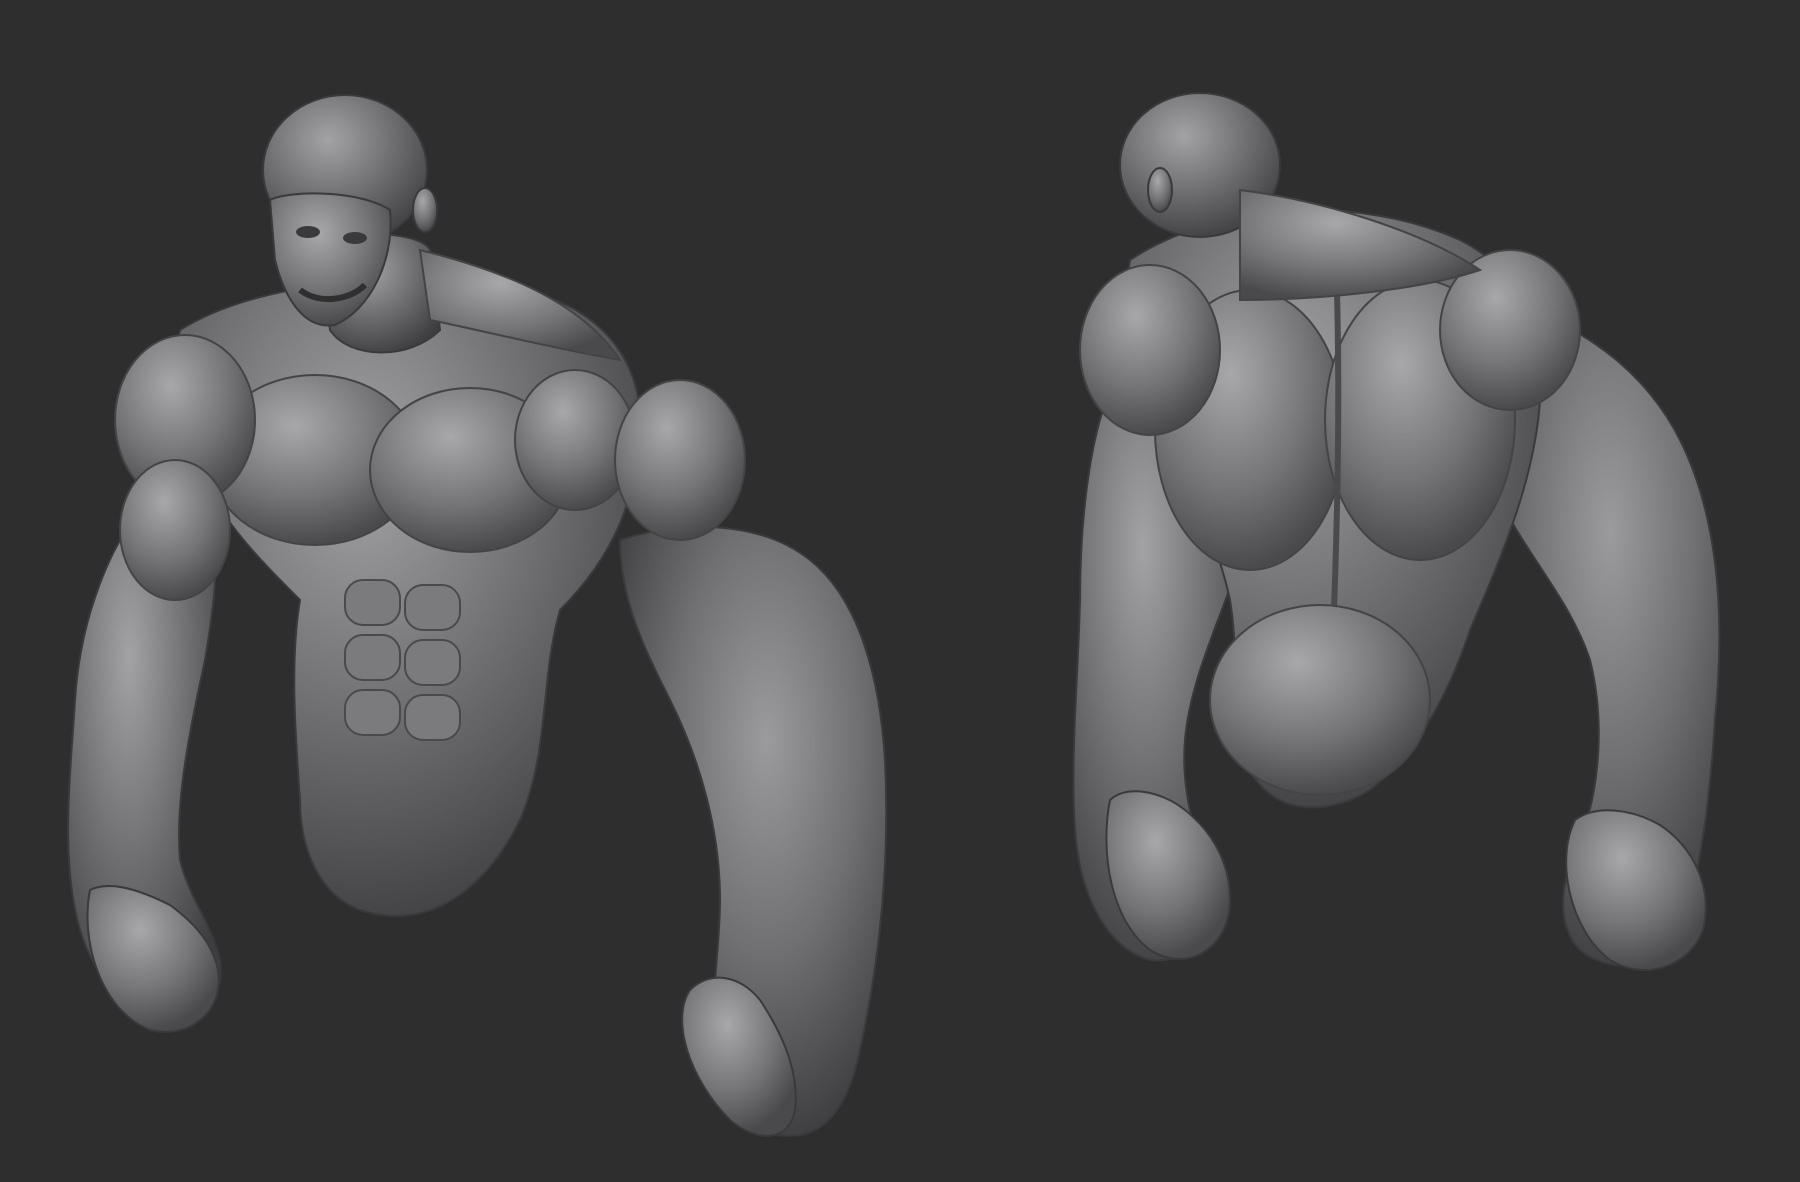 The image size is (1800, 1182). What do you see at coordinates (1150, 350) in the screenshot?
I see `back-left-shoulder` at bounding box center [1150, 350].